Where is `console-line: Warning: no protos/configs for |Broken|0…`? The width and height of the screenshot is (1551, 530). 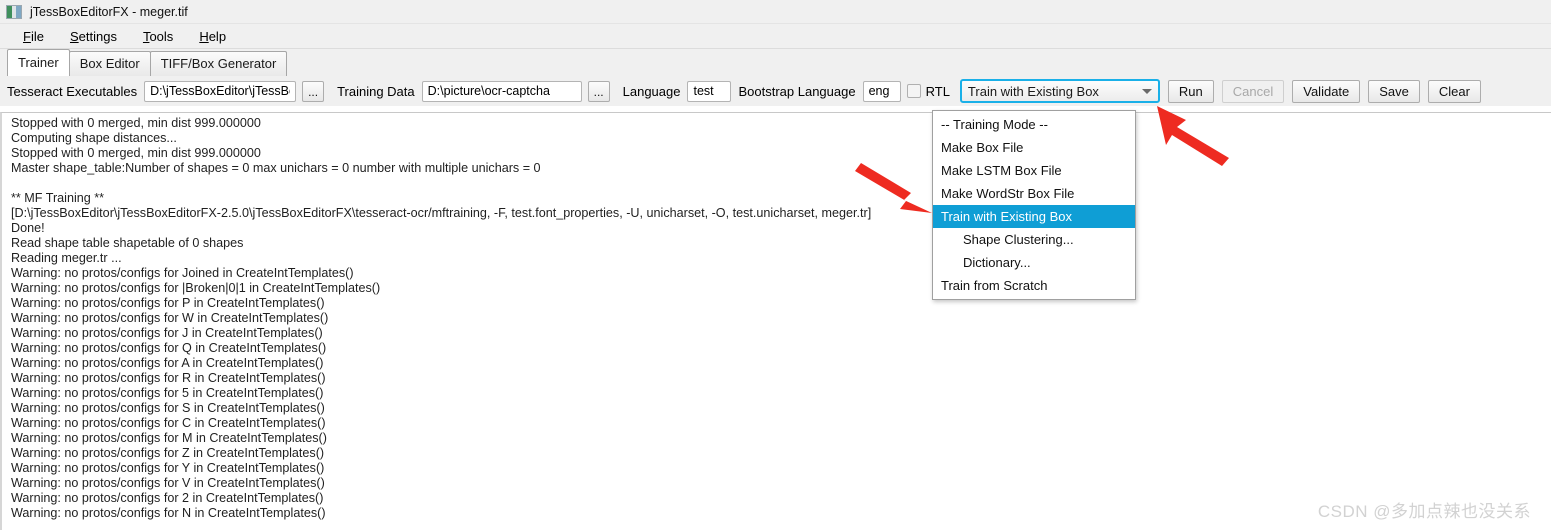
console-line: Warning: no protos/configs for |Broken|0… is located at coordinates (196, 288).